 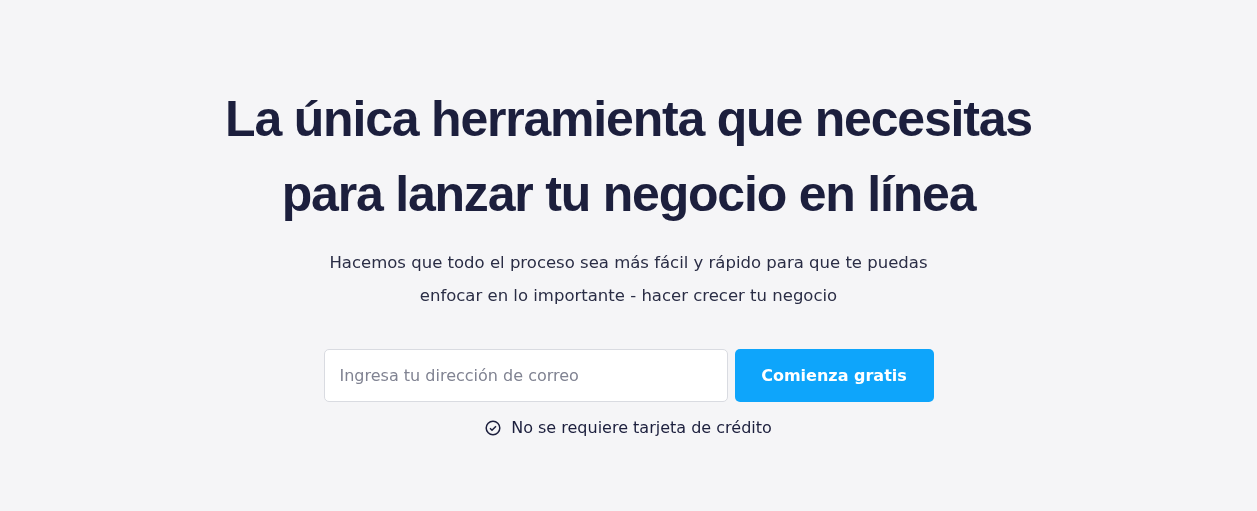 What do you see at coordinates (628, 279) in the screenshot?
I see `subtitle: Hacemos que todo el proceso sea más fácil y rápido para que te puedas enfocar en lo importante - hacer crecer tu negocio` at bounding box center [628, 279].